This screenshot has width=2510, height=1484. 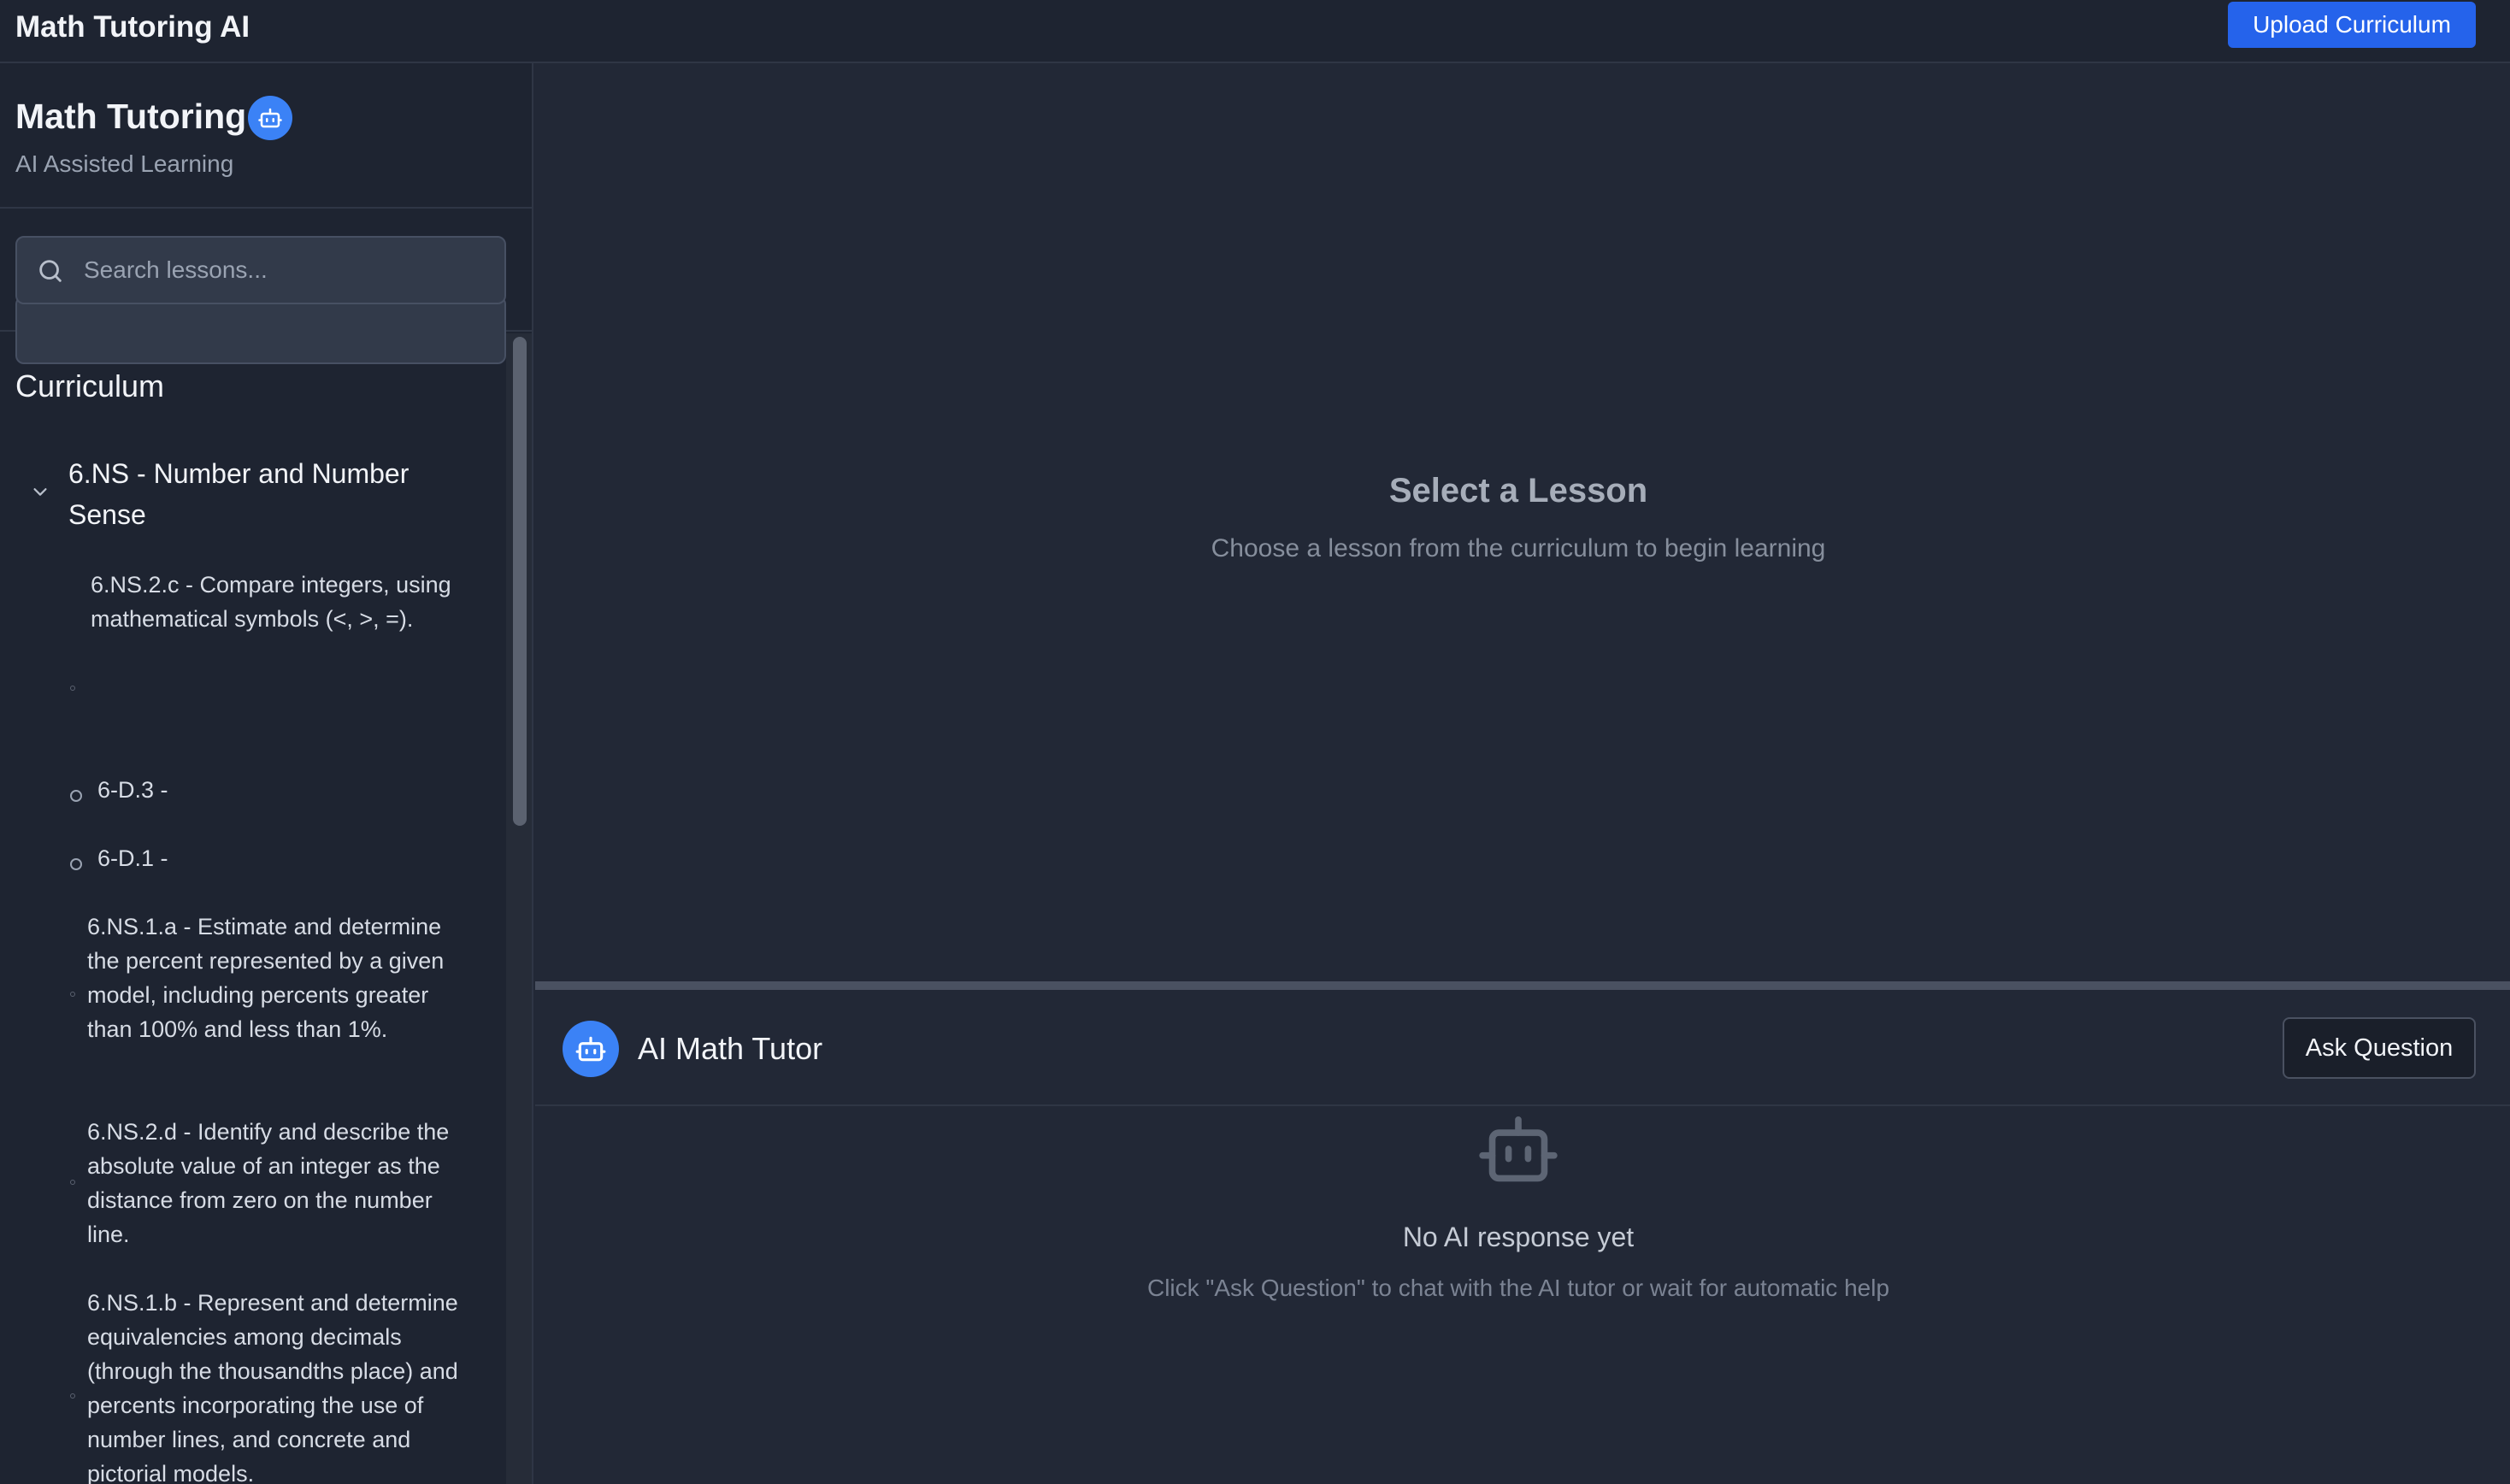 I want to click on lesson-item: 6-D.1 -, so click(x=302, y=858).